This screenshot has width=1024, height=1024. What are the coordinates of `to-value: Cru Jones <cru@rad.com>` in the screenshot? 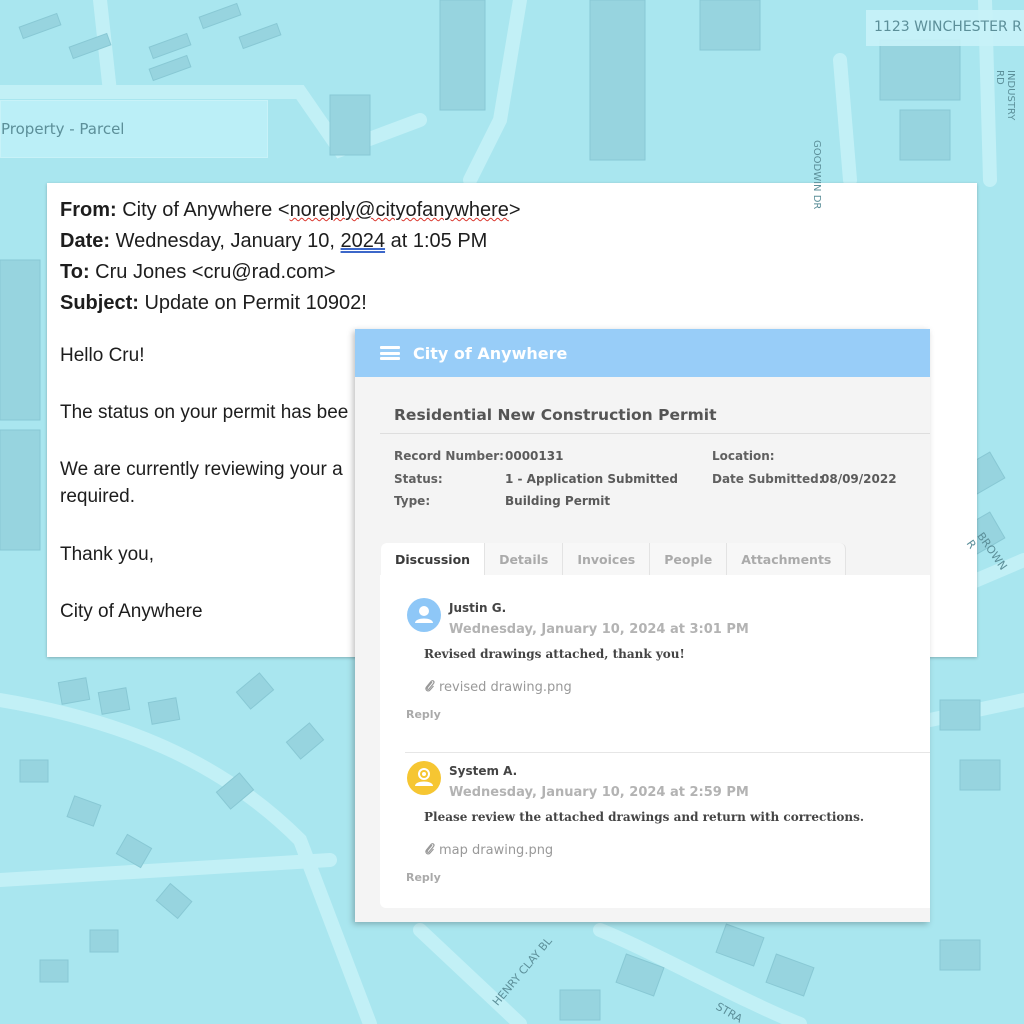 It's located at (215, 272).